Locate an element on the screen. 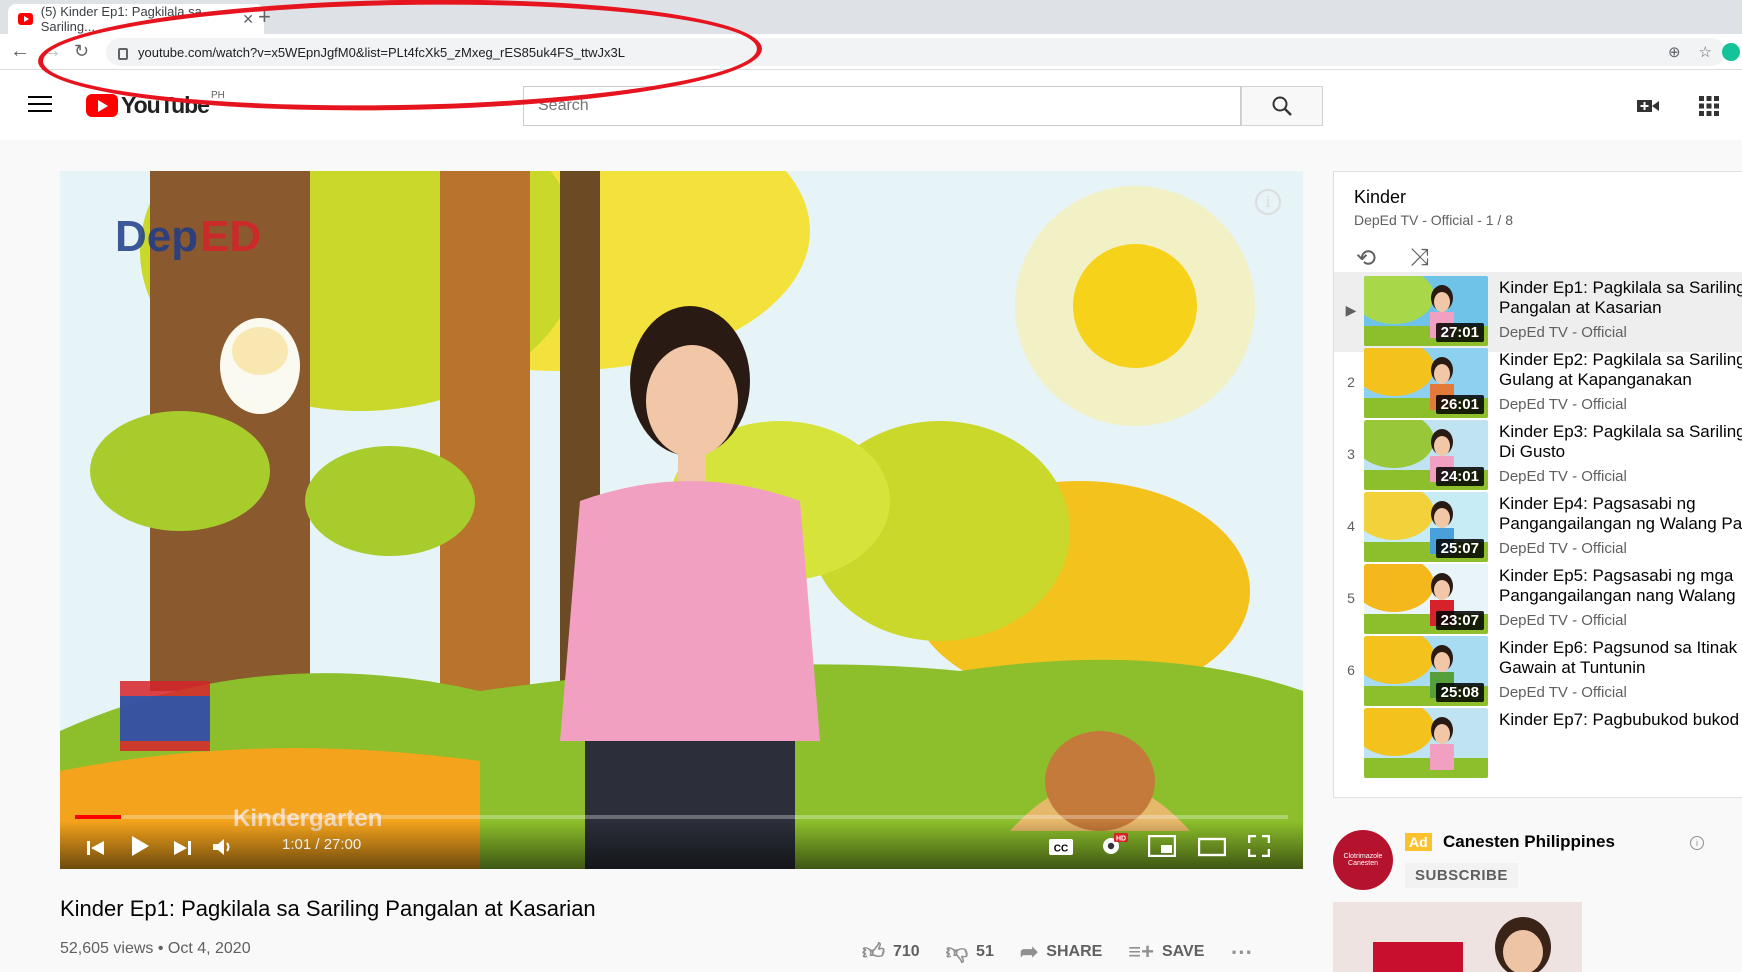 This screenshot has width=1742, height=972. playlist-item-thumbnail is located at coordinates (1426, 743).